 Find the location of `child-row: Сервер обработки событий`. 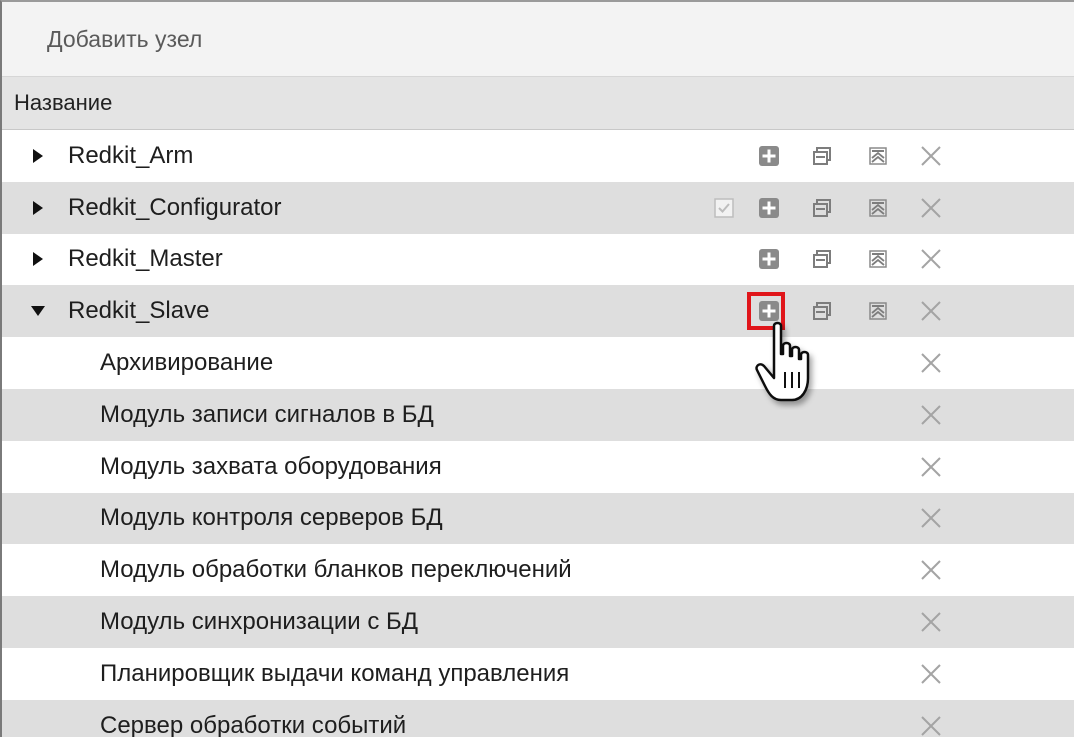

child-row: Сервер обработки событий is located at coordinates (538, 718).